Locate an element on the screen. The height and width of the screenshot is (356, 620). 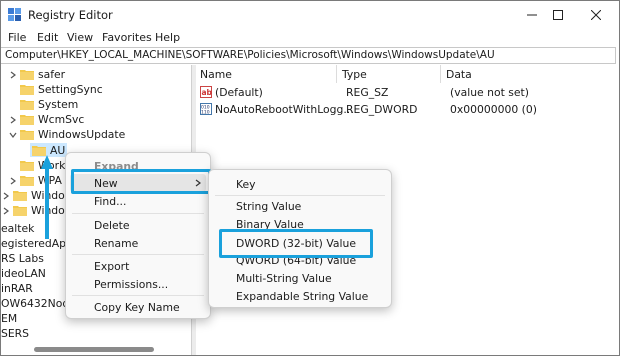
menu-favorites: Favorites is located at coordinates (127, 37).